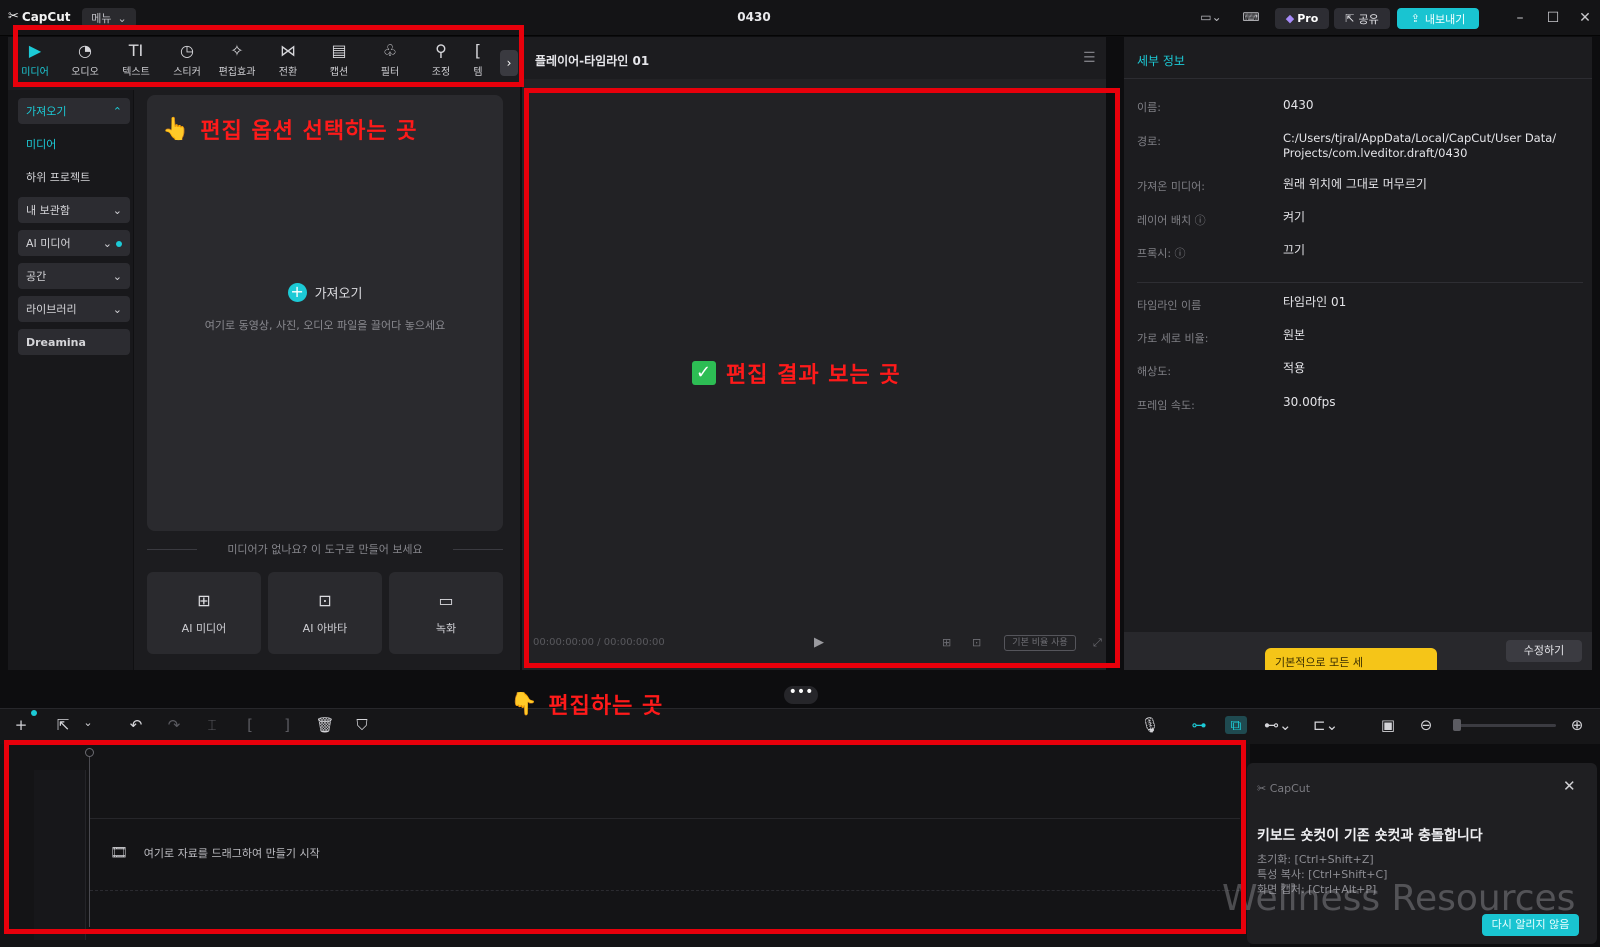  I want to click on layout-icon: ▭⌄, so click(1211, 18).